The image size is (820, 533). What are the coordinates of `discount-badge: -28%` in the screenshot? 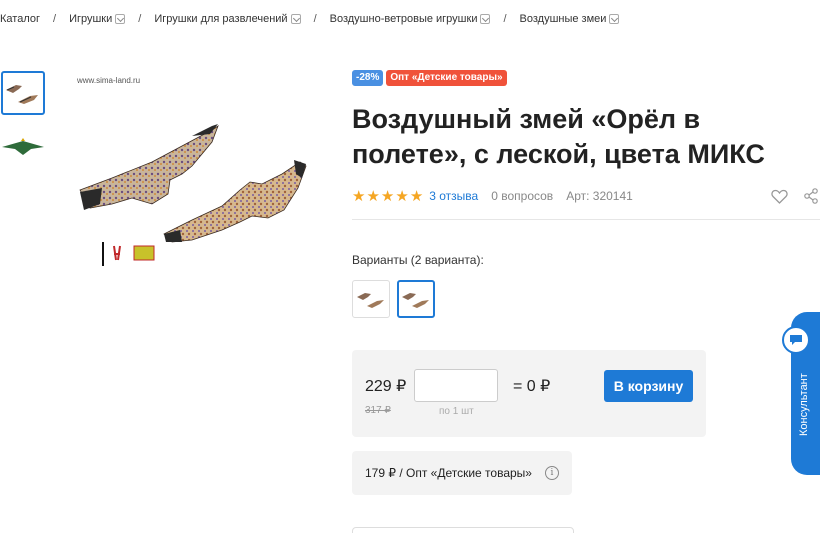 It's located at (368, 78).